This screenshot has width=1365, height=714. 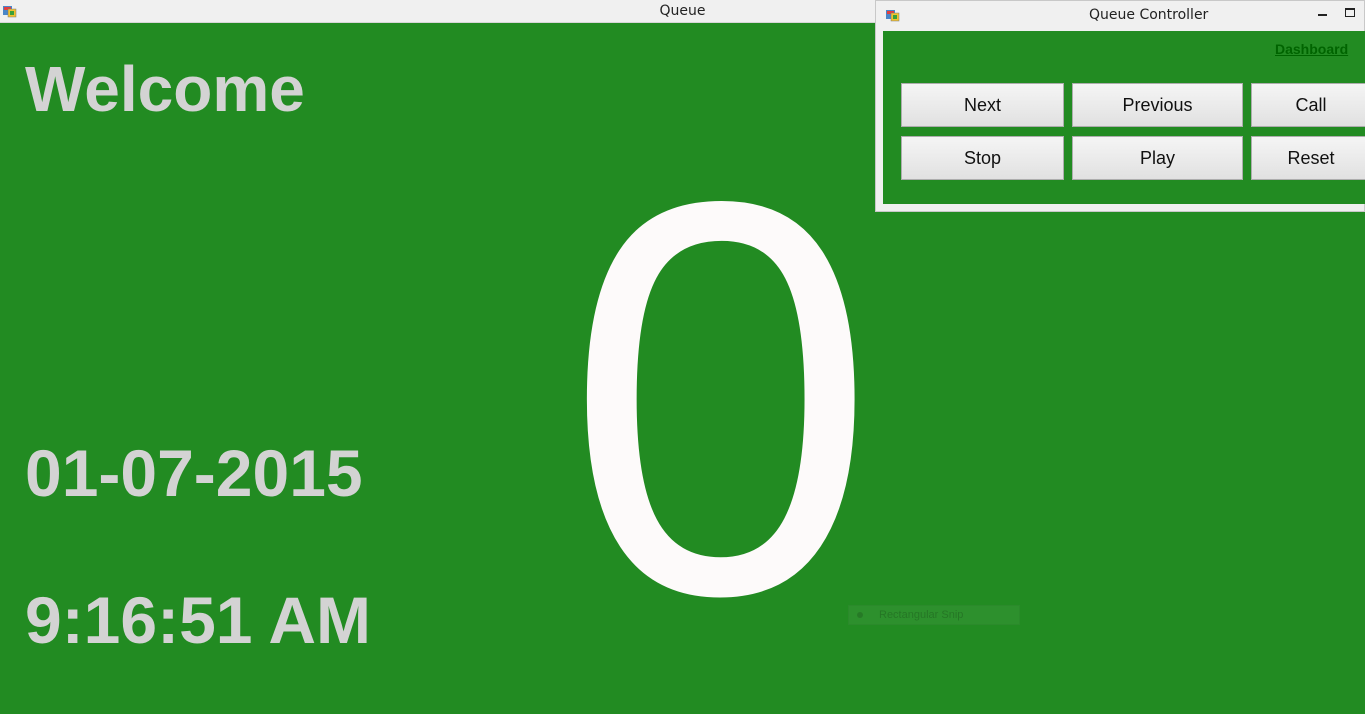 I want to click on minimize-button, so click(x=1323, y=13).